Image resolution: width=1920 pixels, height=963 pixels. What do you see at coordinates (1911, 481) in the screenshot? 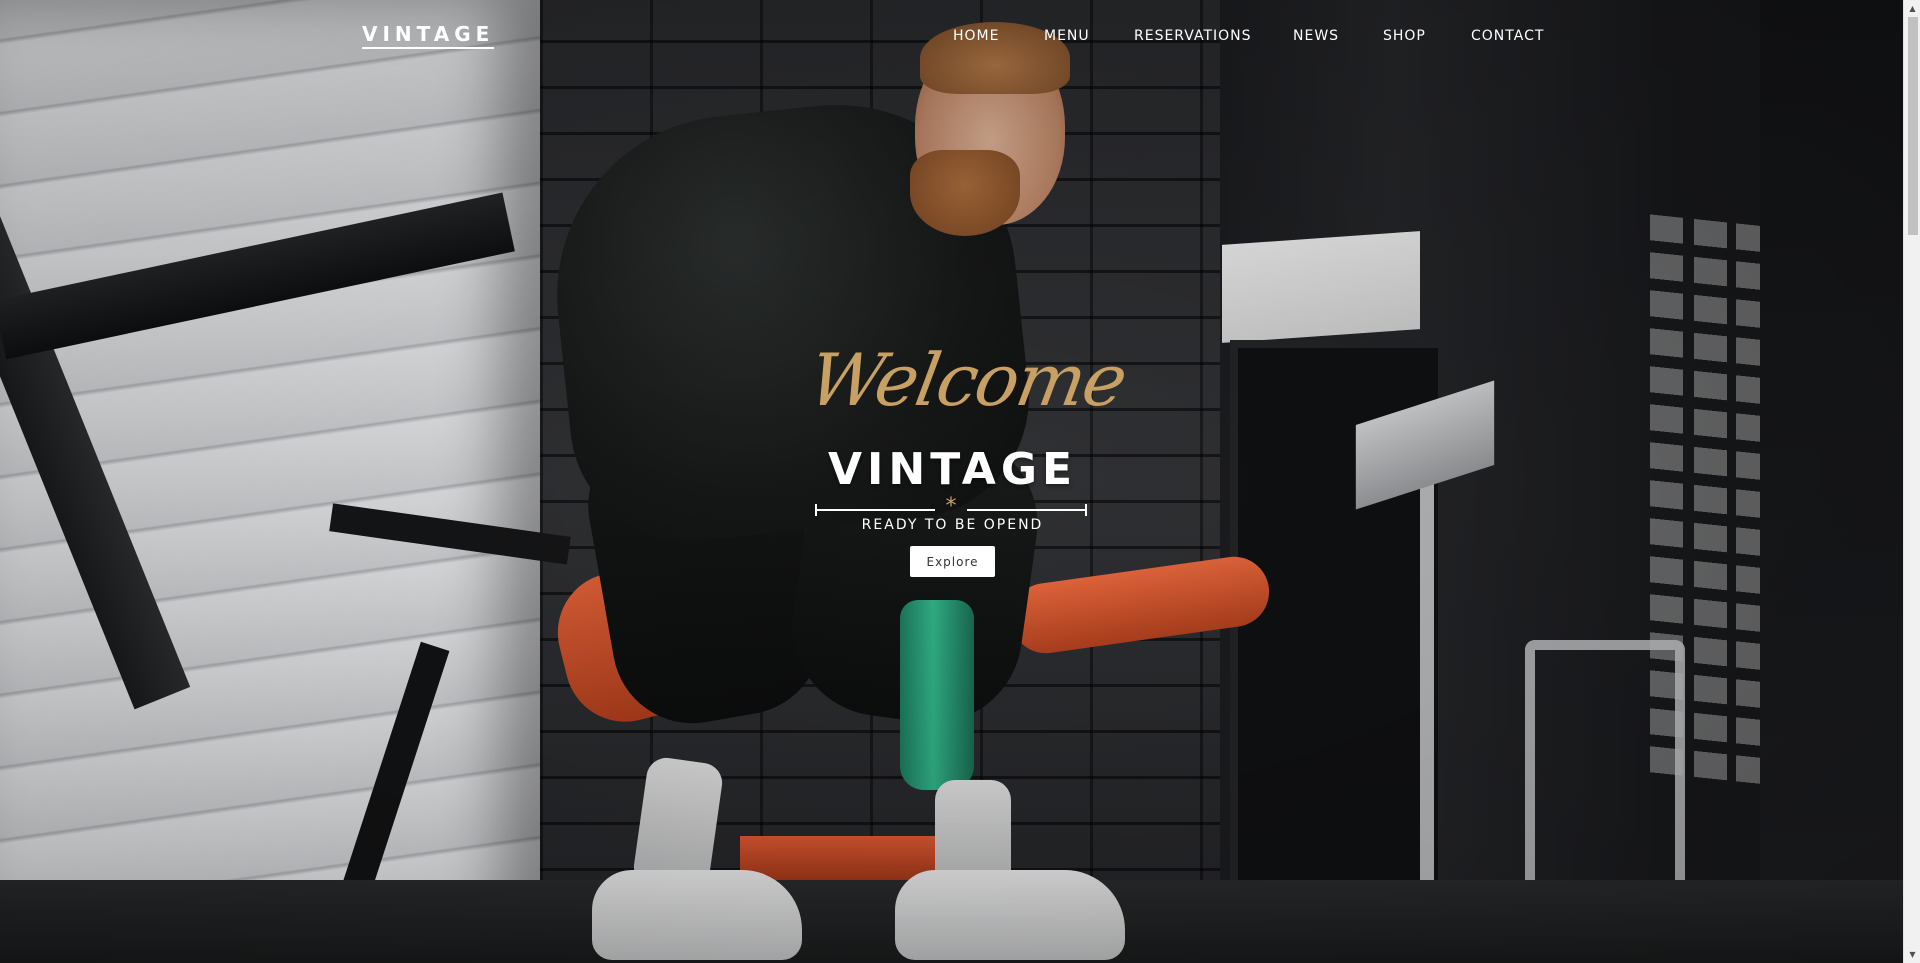
I see `page-scrollbar: ▲ ▼` at bounding box center [1911, 481].